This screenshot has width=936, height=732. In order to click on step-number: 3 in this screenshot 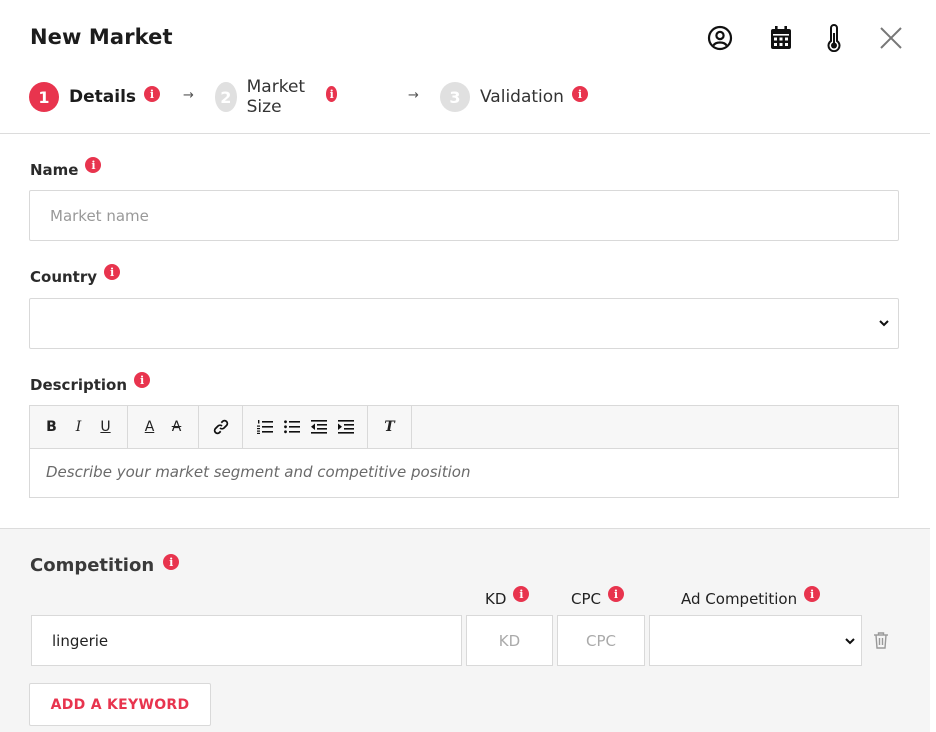, I will do `click(455, 97)`.